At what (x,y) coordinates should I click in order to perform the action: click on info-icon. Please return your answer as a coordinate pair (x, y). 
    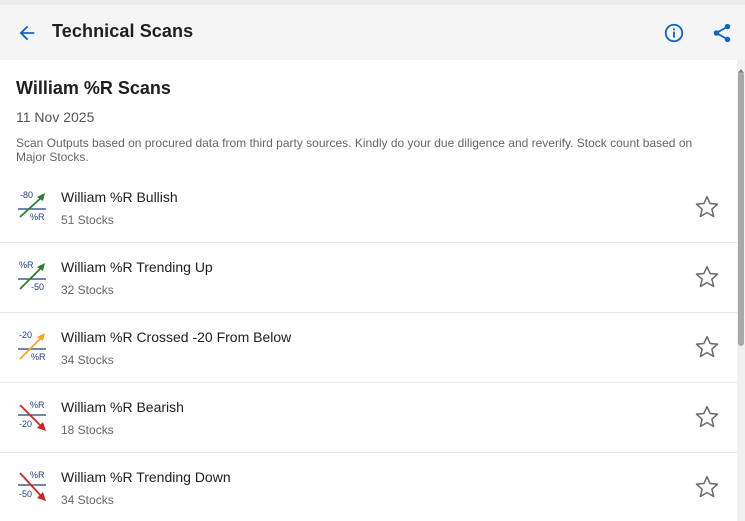
    Looking at the image, I should click on (674, 33).